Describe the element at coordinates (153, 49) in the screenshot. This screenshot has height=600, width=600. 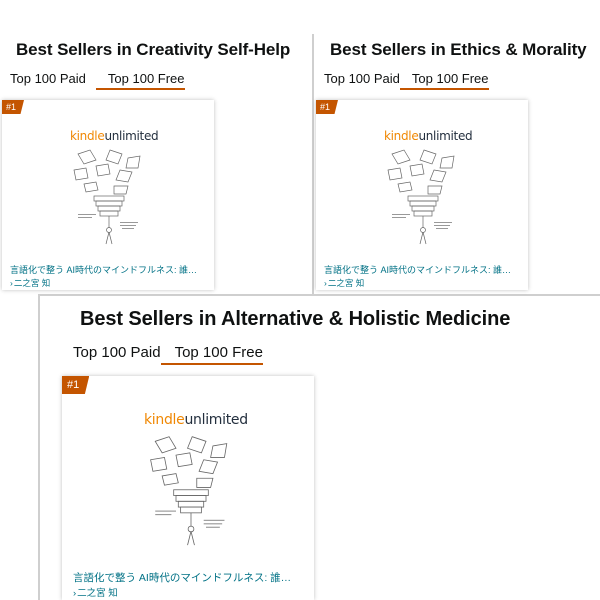
I see `panel-title: Best Sellers in Creativity Self-Help` at that location.